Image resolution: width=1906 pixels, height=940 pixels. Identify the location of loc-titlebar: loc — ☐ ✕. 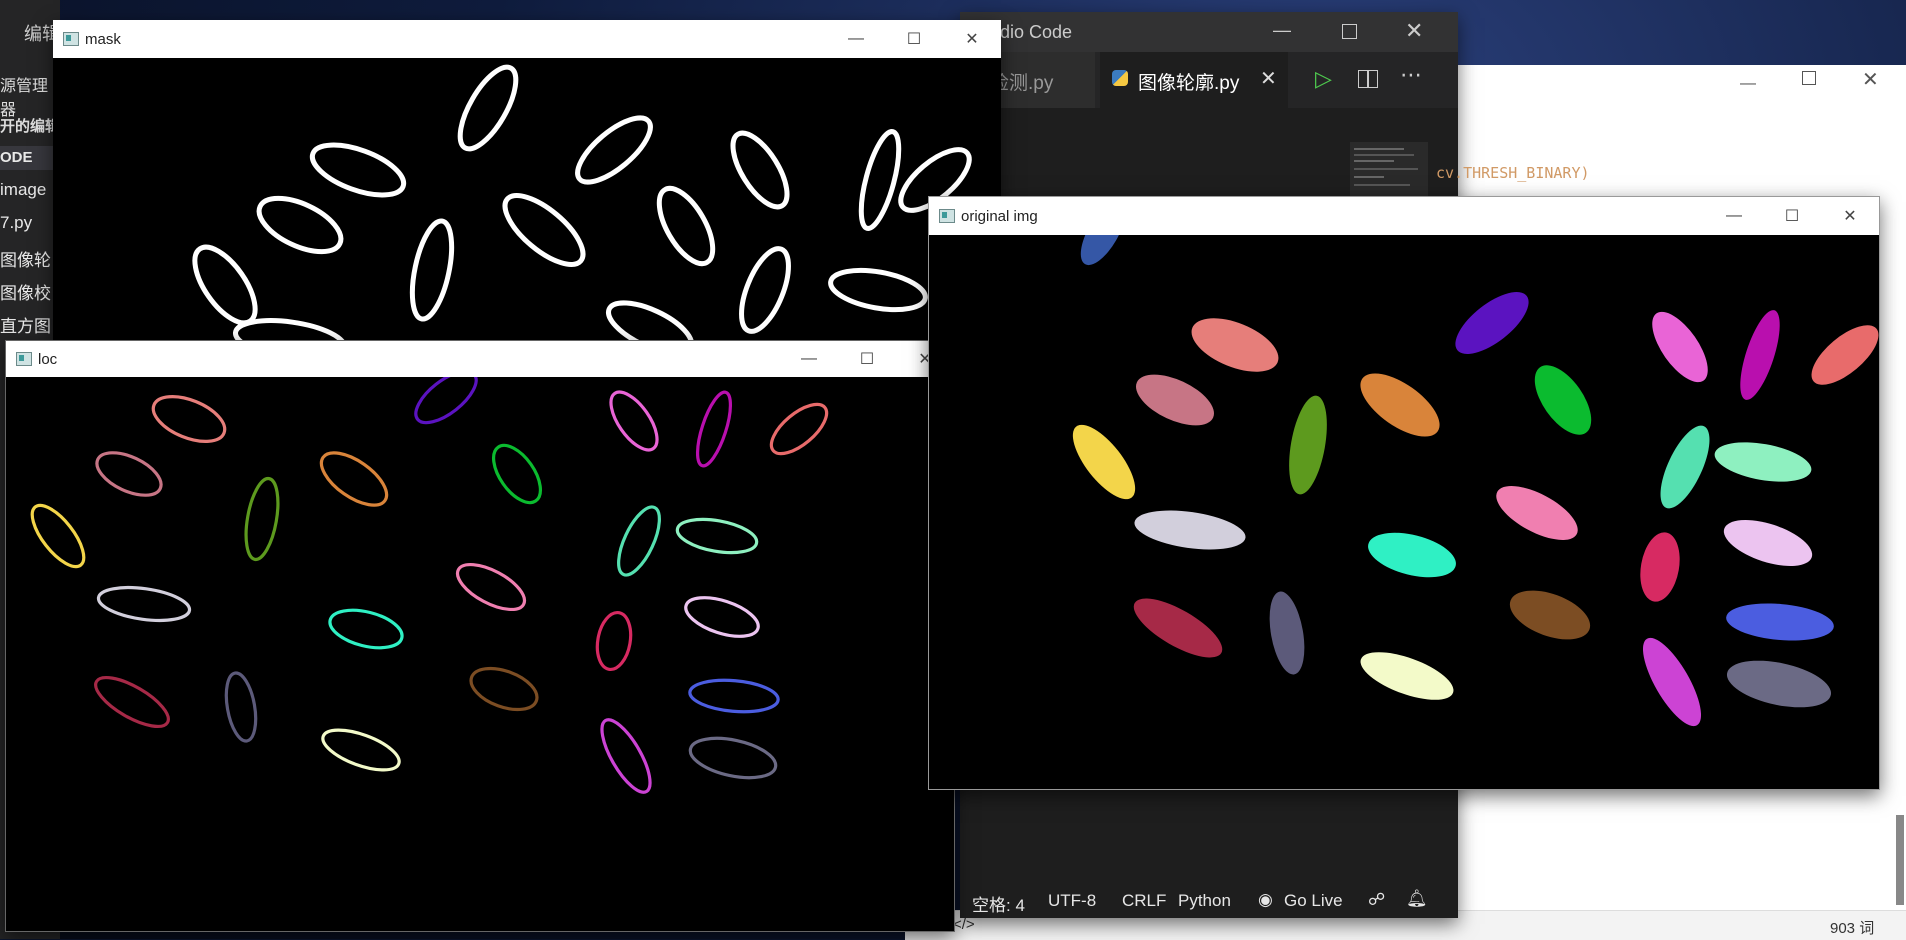
(480, 359).